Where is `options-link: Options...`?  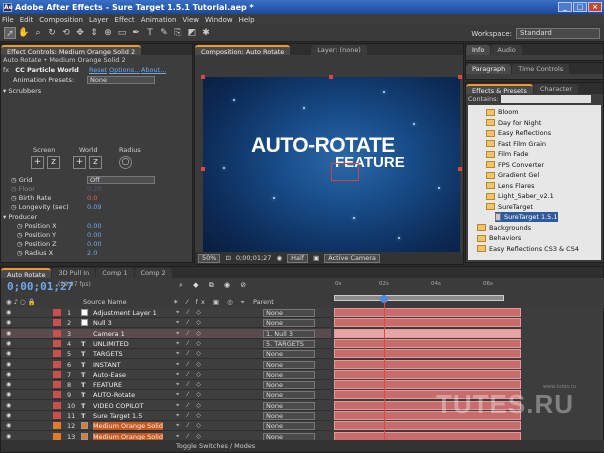
options-link: Options... is located at coordinates (124, 70).